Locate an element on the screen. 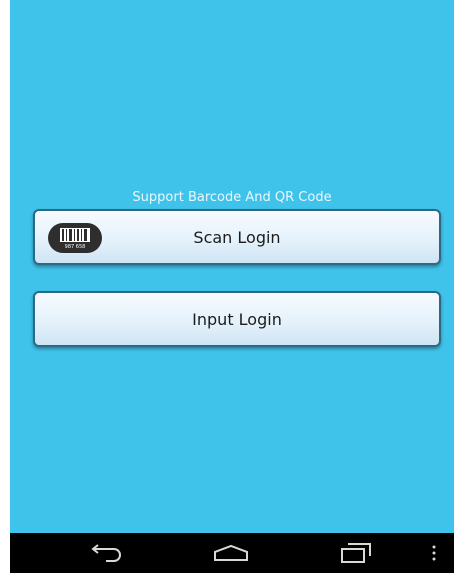 Image resolution: width=454 pixels, height=573 pixels. recent-apps-icon is located at coordinates (356, 553).